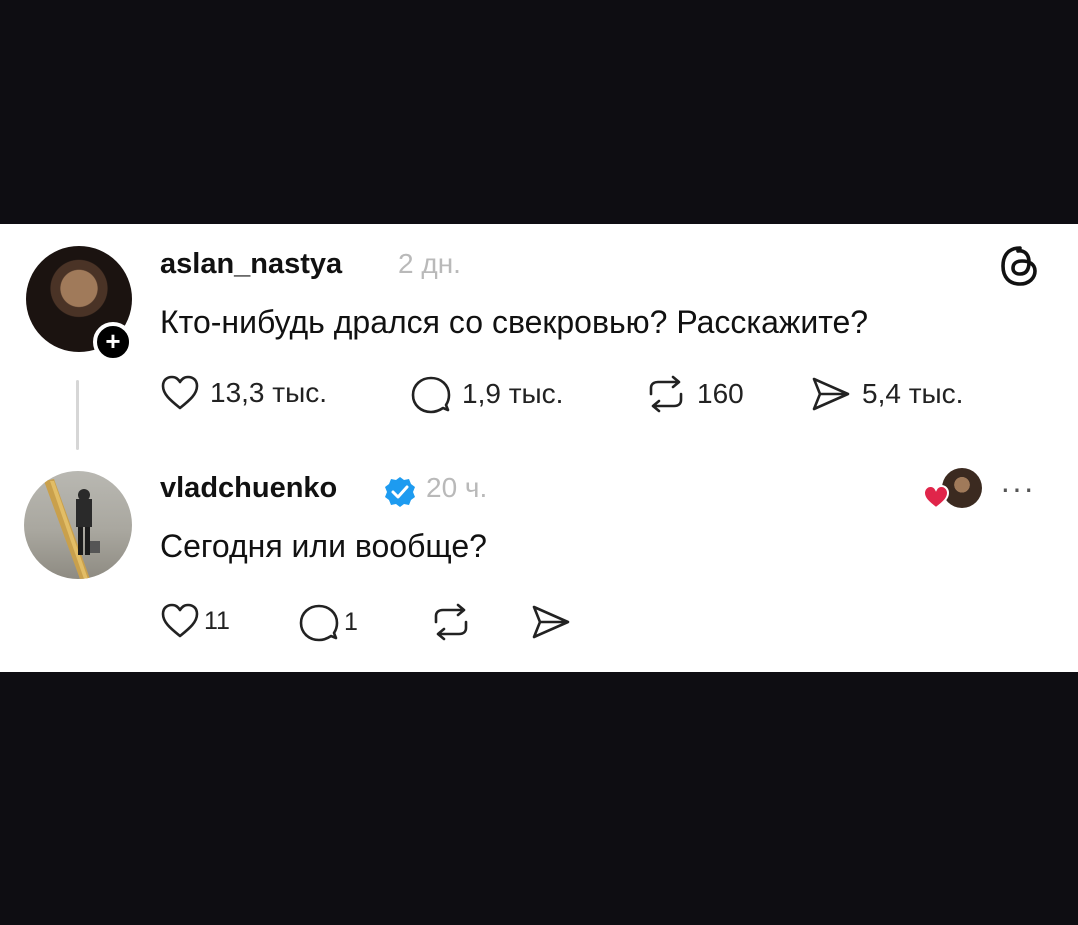 Image resolution: width=1078 pixels, height=925 pixels. What do you see at coordinates (457, 487) in the screenshot?
I see `post-timestamp: 20 ч.` at bounding box center [457, 487].